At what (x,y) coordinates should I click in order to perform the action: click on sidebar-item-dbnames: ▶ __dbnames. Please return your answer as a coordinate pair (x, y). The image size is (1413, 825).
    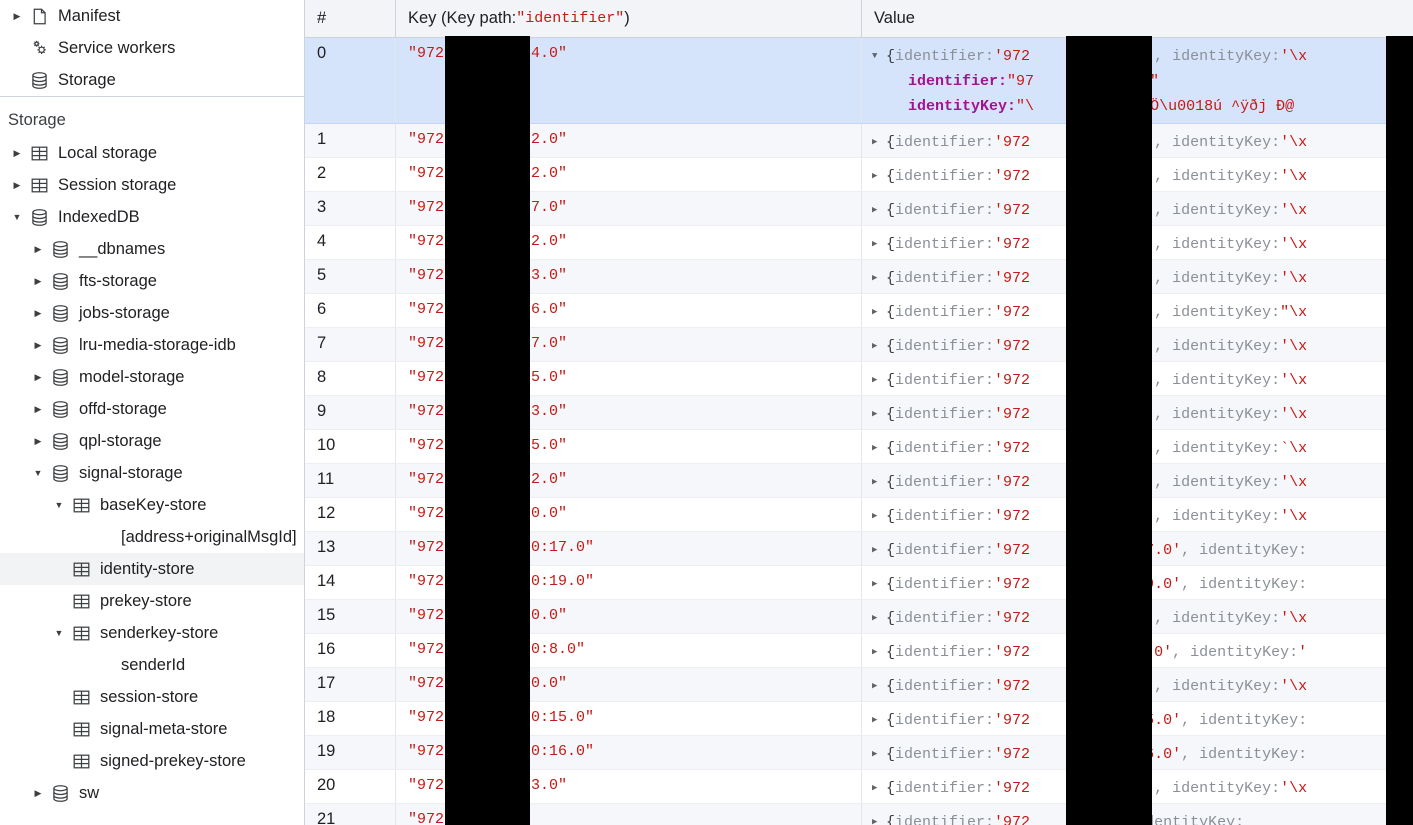
    Looking at the image, I should click on (152, 249).